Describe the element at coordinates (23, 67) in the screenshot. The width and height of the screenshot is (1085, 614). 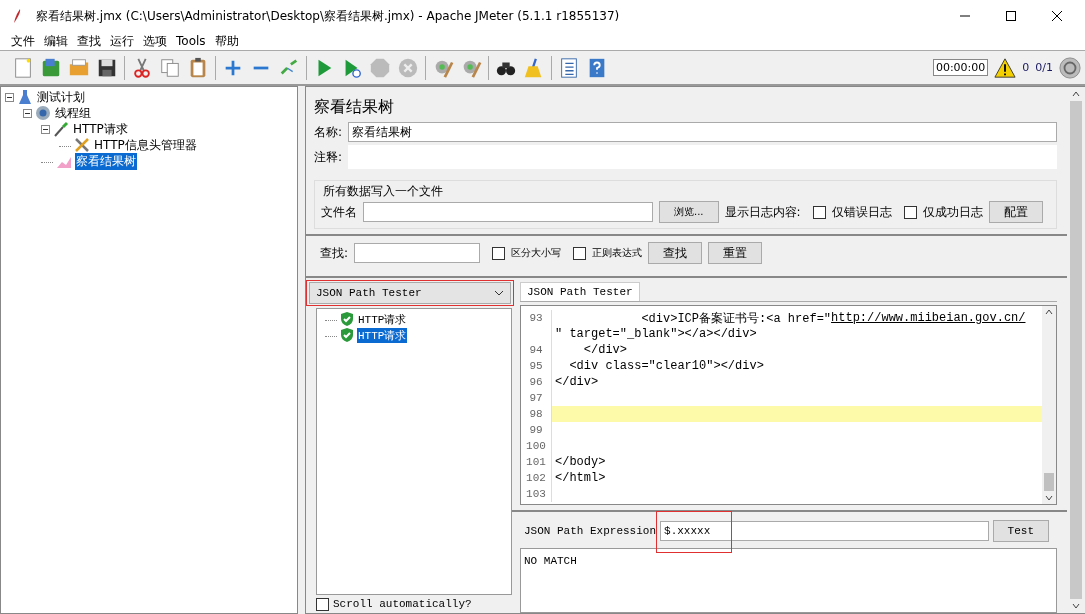
I see `new-file-icon` at that location.